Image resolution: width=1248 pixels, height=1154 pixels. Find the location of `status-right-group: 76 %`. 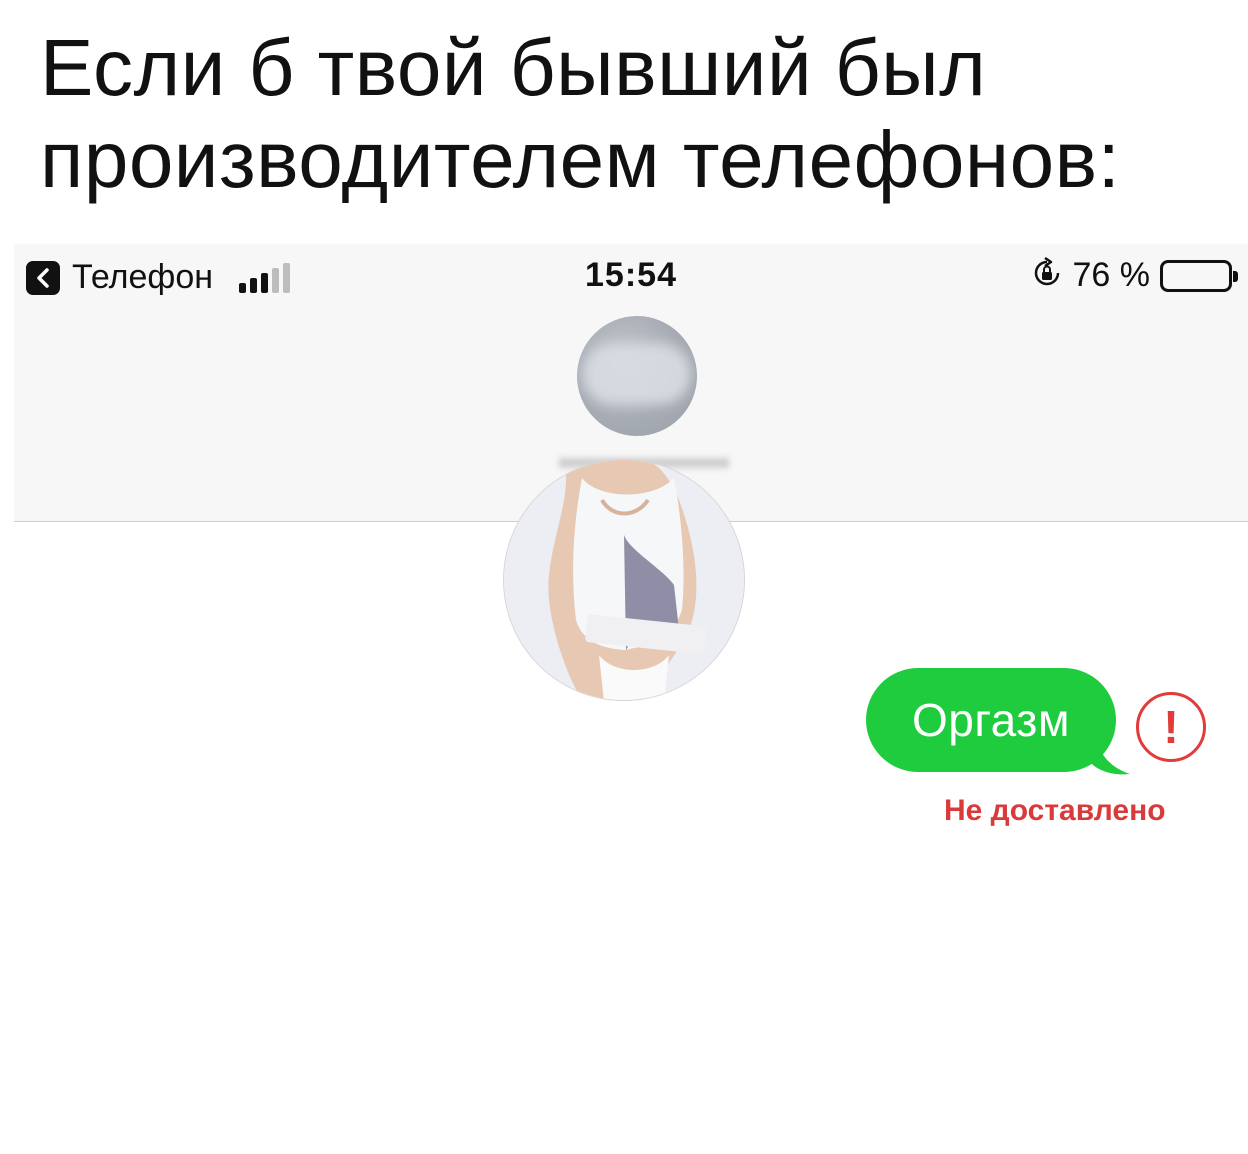

status-right-group: 76 % is located at coordinates (1136, 275).